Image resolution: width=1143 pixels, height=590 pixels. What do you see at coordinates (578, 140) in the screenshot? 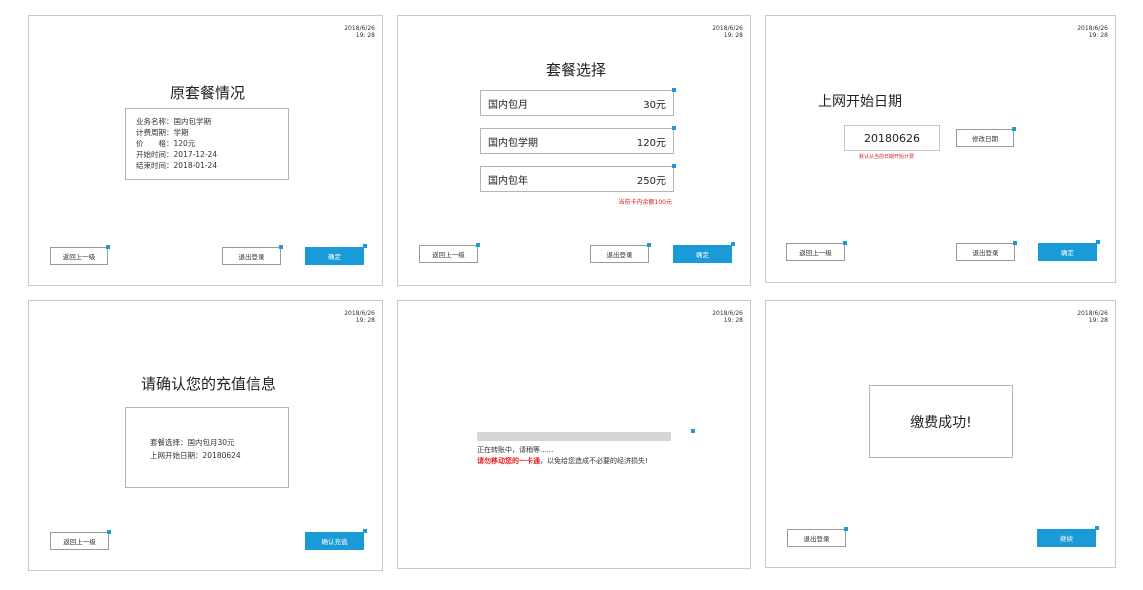
I see `package-option-semester: 国内包学期 120元` at bounding box center [578, 140].